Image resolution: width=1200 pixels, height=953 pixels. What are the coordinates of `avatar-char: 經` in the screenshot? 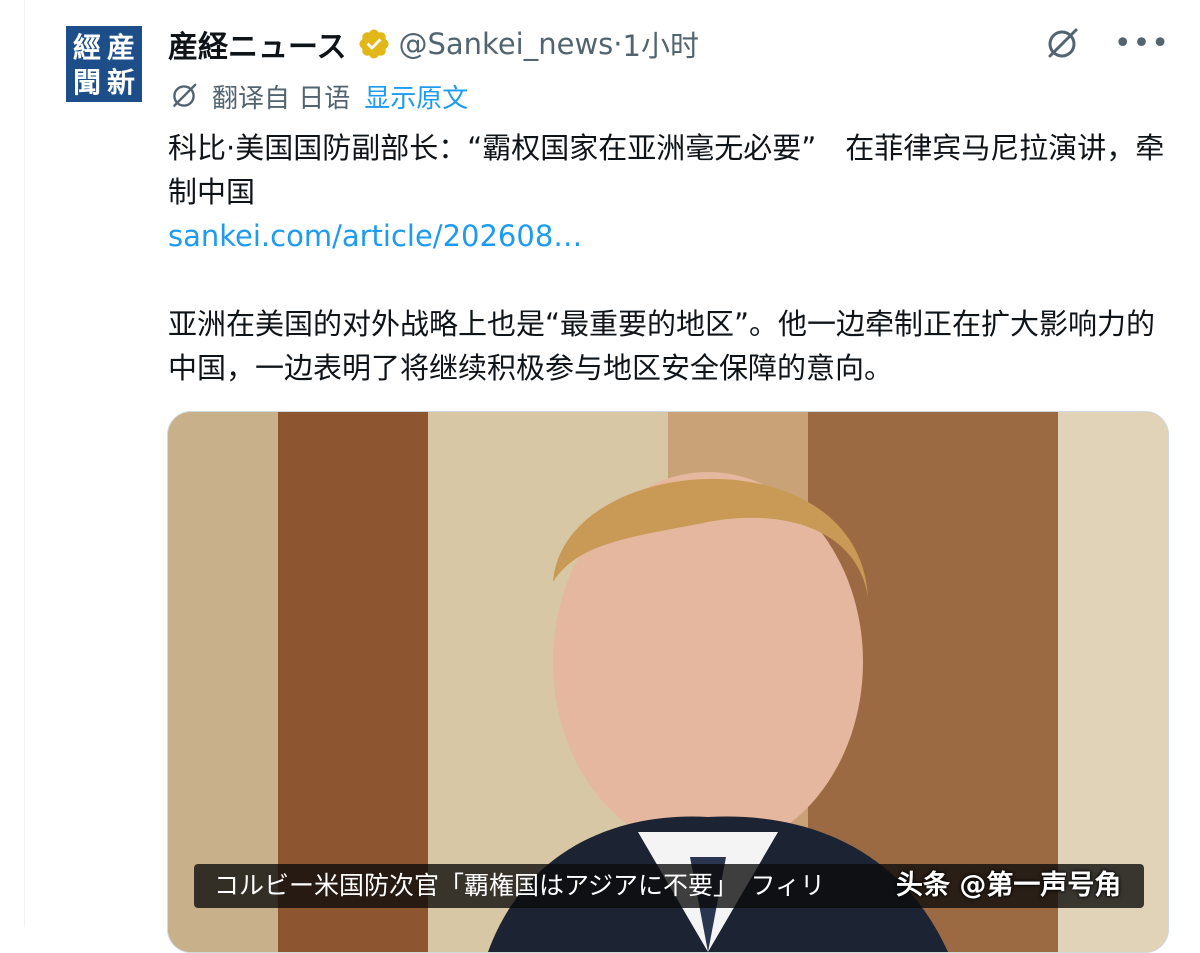 It's located at (86, 47).